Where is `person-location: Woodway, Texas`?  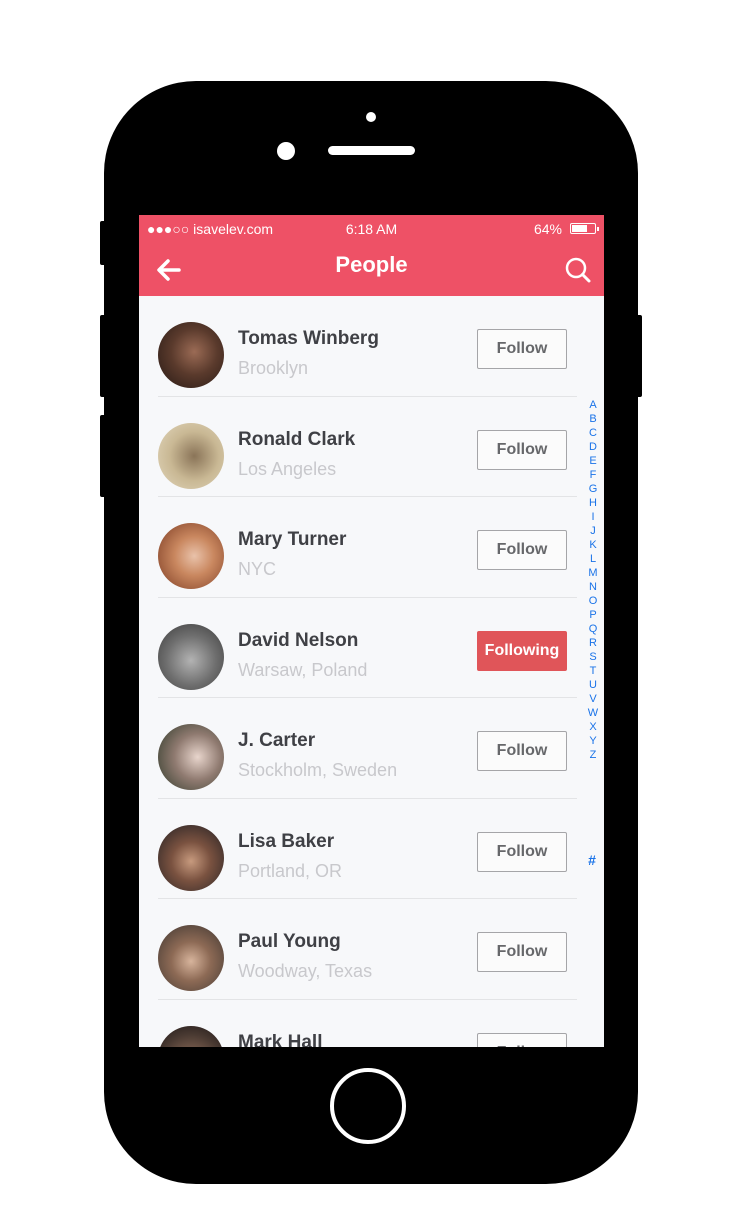
person-location: Woodway, Texas is located at coordinates (305, 971).